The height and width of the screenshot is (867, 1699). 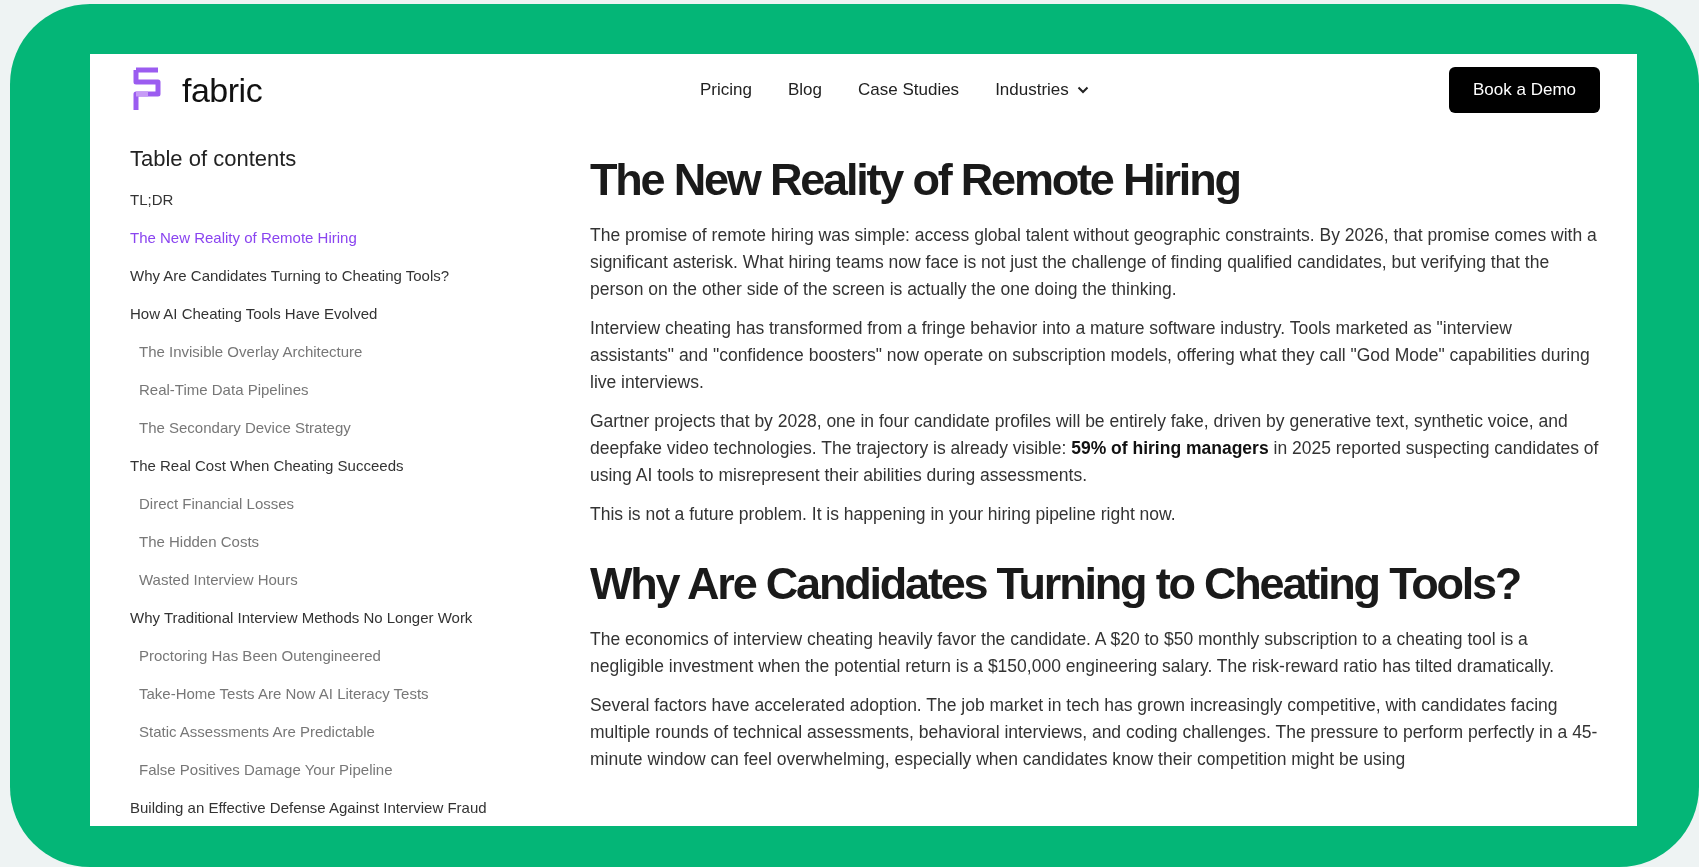 I want to click on paragraph: The economics of interview cheating heavily favor the candidate. A $20 to $50 monthly subscription to a cheating tool is a negligible investment when the potential return is a $150,000 engineering salary. The risk-reward ratio has tilted dramatically., so click(x=1072, y=653).